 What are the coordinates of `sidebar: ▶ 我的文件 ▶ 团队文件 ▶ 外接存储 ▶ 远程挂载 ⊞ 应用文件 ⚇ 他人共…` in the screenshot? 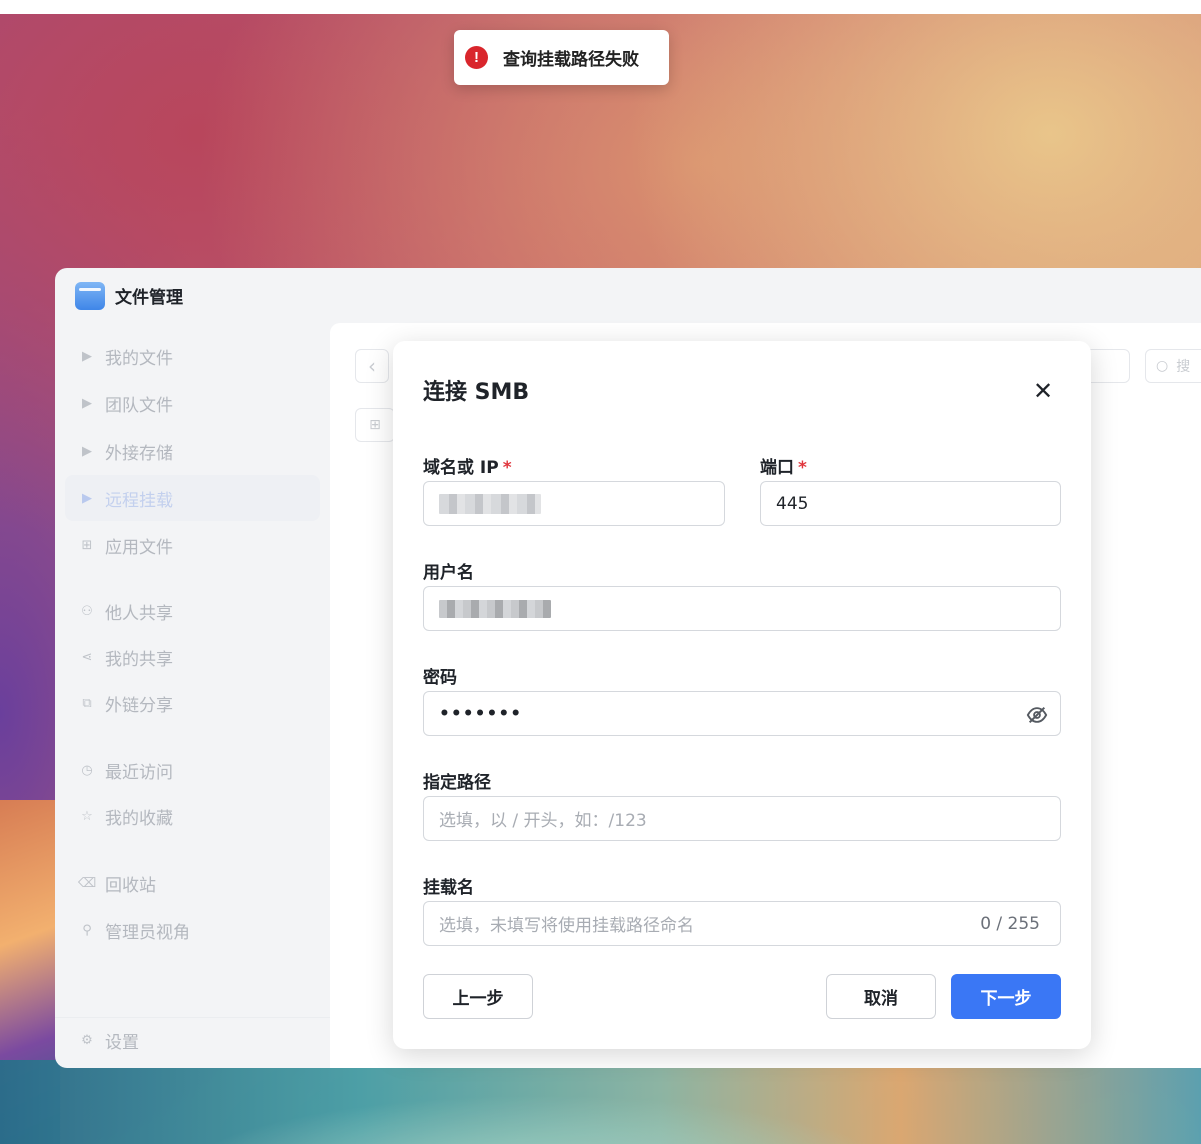 It's located at (192, 695).